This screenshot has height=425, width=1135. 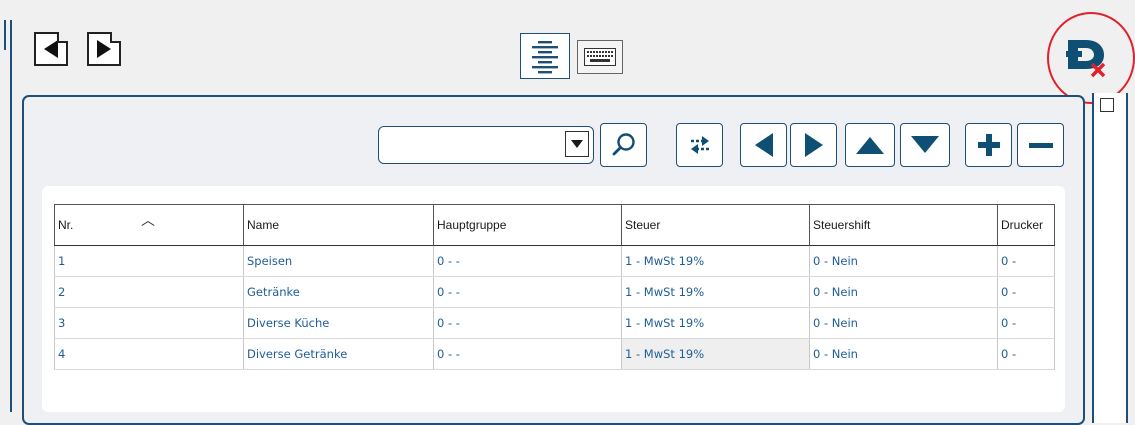 I want to click on annotation-circle, so click(x=1091, y=58).